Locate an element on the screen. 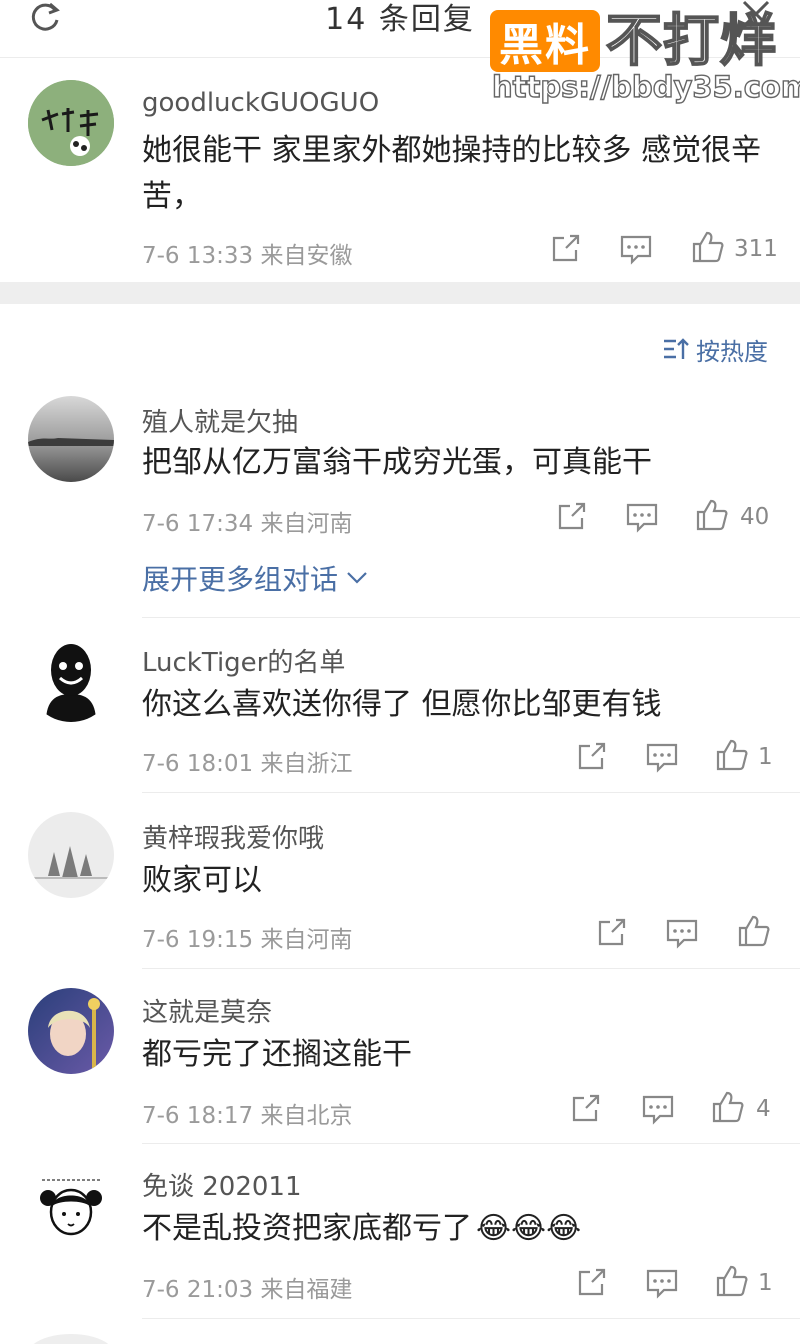 This screenshot has width=800, height=1344. laugh-cry-emoji: 😂😂😂 is located at coordinates (529, 1228).